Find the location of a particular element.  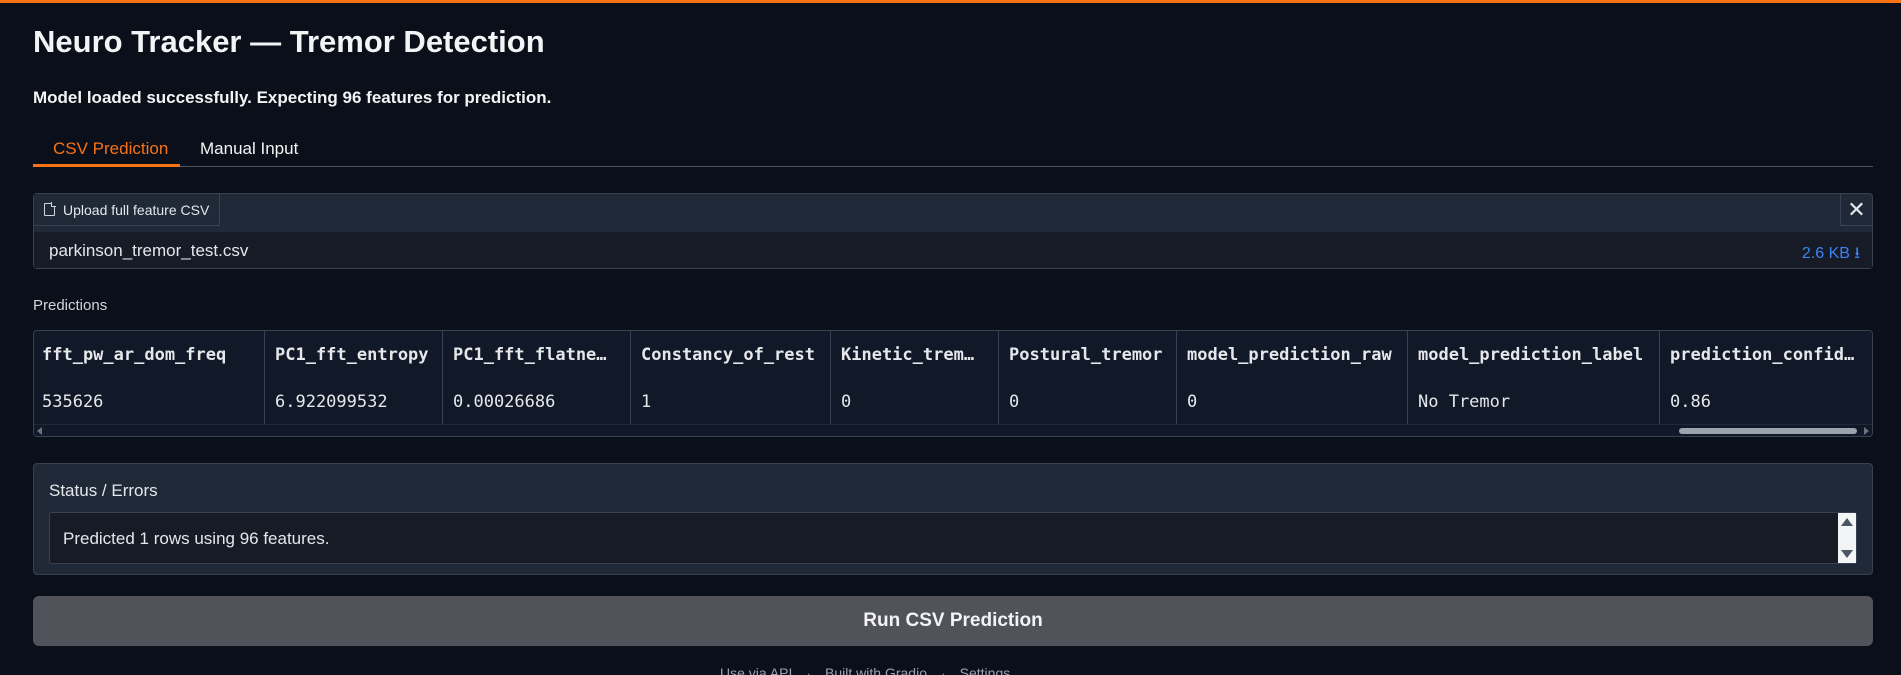

tab-csv-prediction: CSV Prediction is located at coordinates (110, 149).